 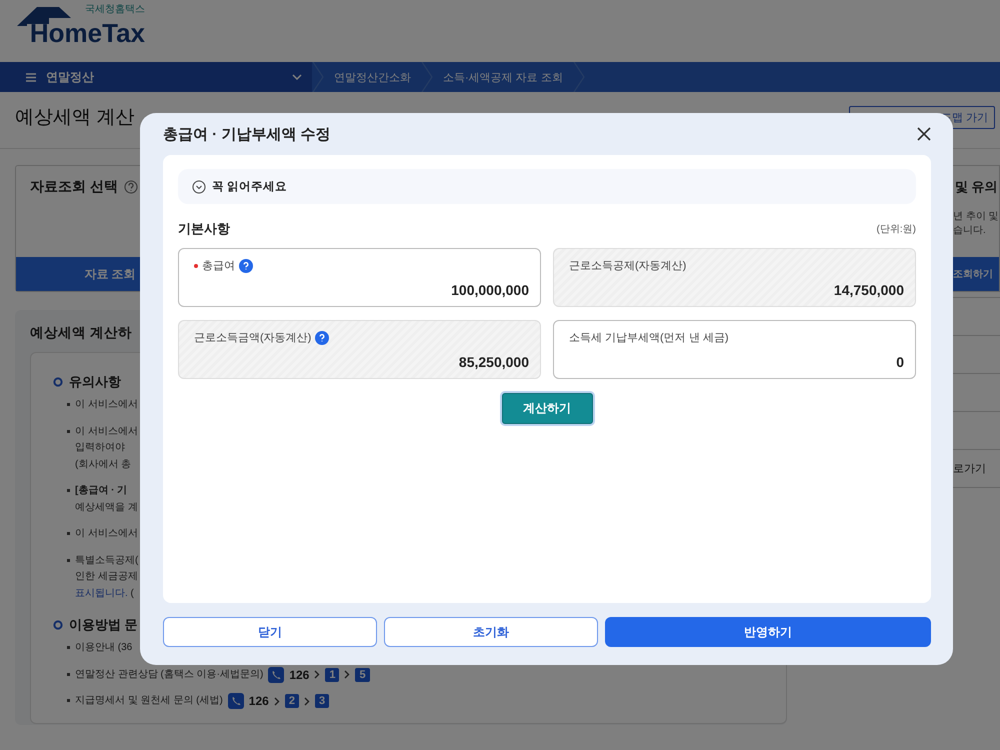 I want to click on card-title: 및 유의, so click(x=976, y=187).